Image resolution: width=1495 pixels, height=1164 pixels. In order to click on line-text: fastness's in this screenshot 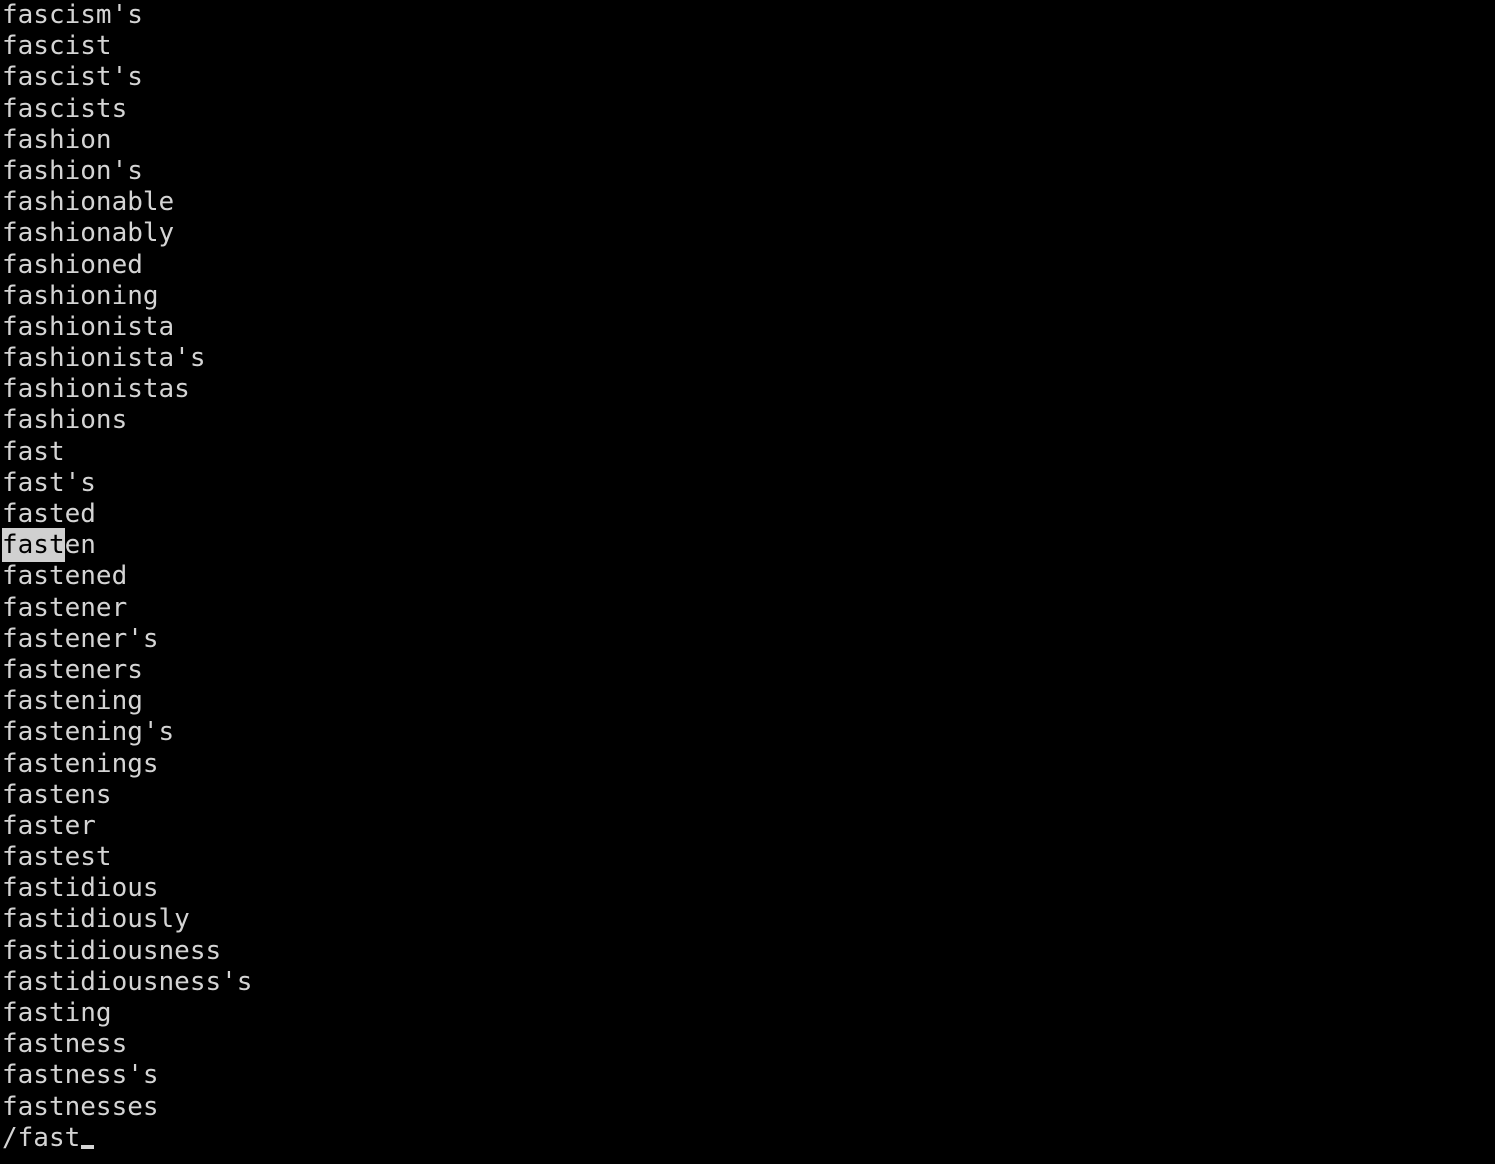, I will do `click(80, 1075)`.